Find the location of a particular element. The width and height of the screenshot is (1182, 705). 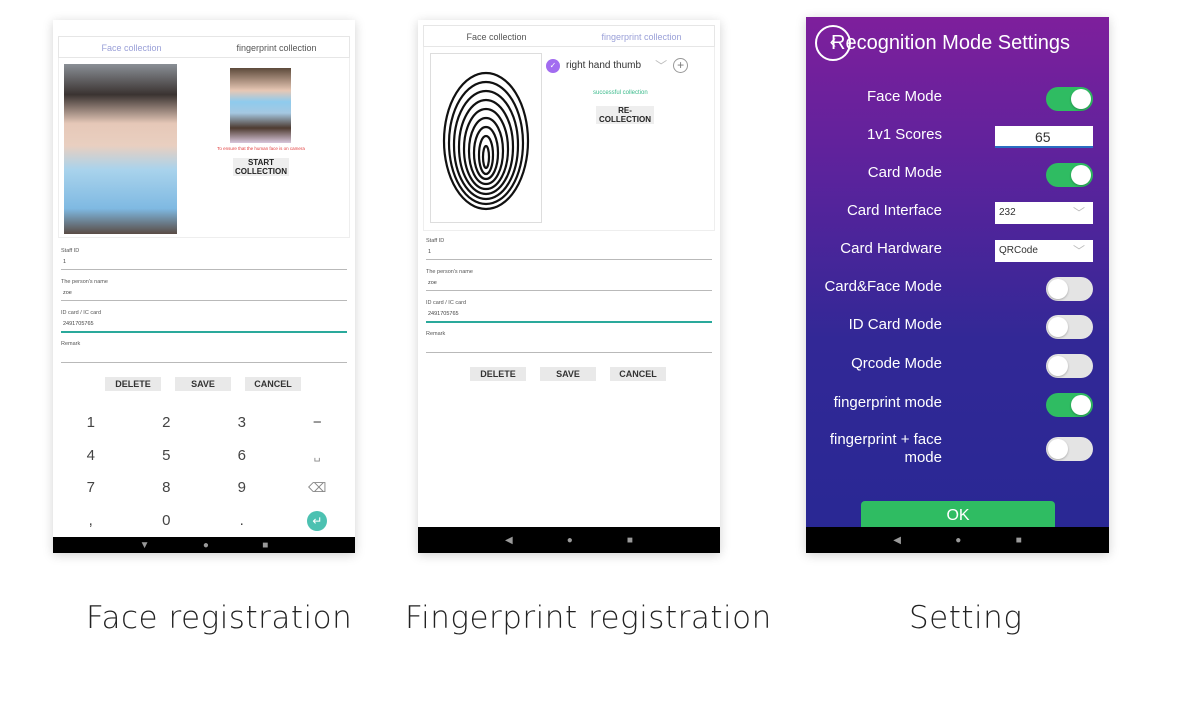

select-value: QRCode is located at coordinates (1018, 250).